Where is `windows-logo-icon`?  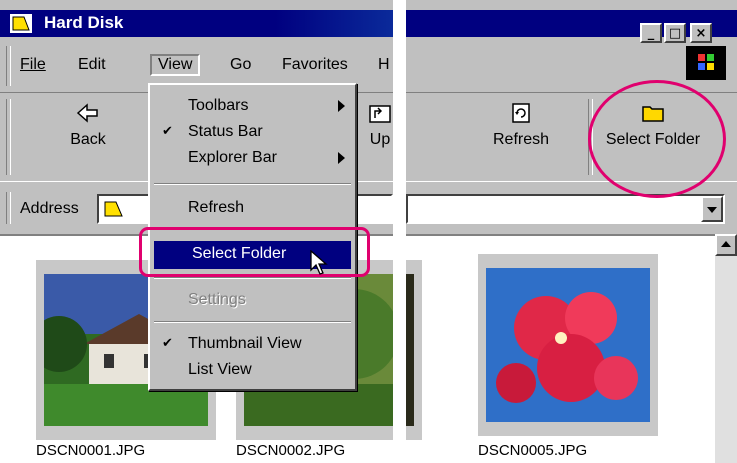 windows-logo-icon is located at coordinates (706, 63).